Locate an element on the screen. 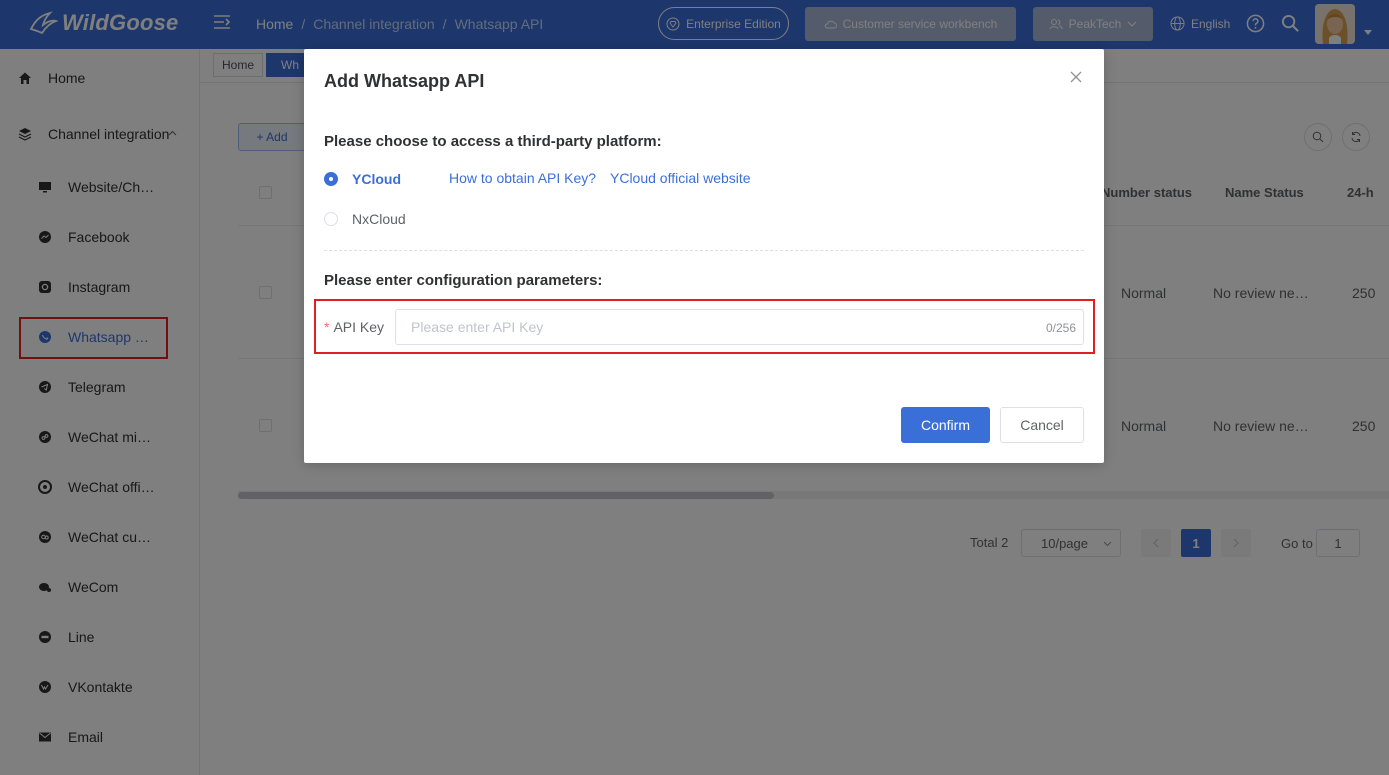 The image size is (1389, 775). dialog-title: Add Whatsapp API is located at coordinates (404, 81).